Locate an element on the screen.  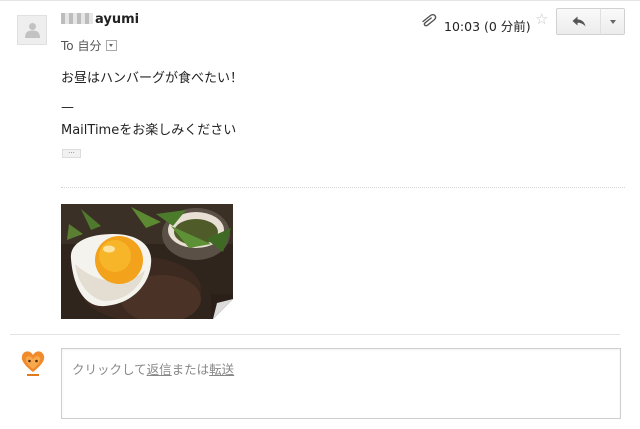
reply-button is located at coordinates (578, 21).